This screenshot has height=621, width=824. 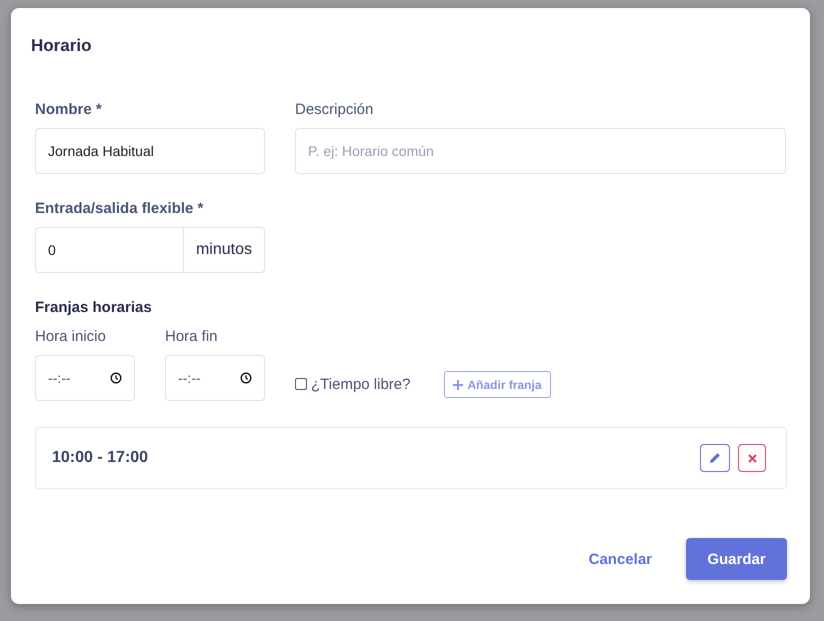 I want to click on time-slot-label: 10:00 - 17:00, so click(x=100, y=458).